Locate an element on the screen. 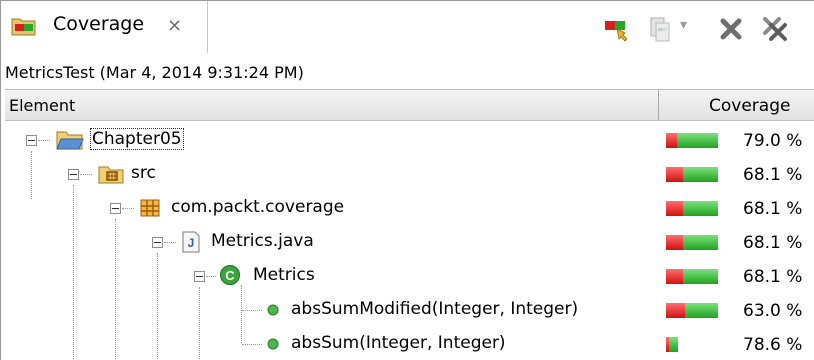  merge-sessions-icon is located at coordinates (661, 29).